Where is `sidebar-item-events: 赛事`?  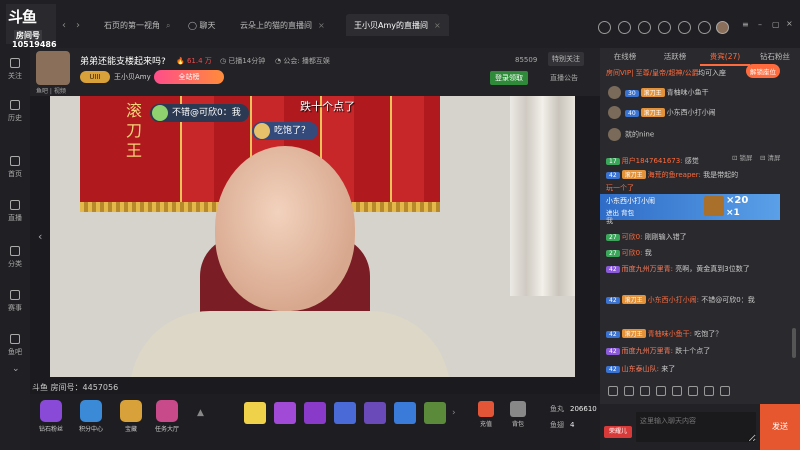 sidebar-item-events: 赛事 is located at coordinates (15, 301).